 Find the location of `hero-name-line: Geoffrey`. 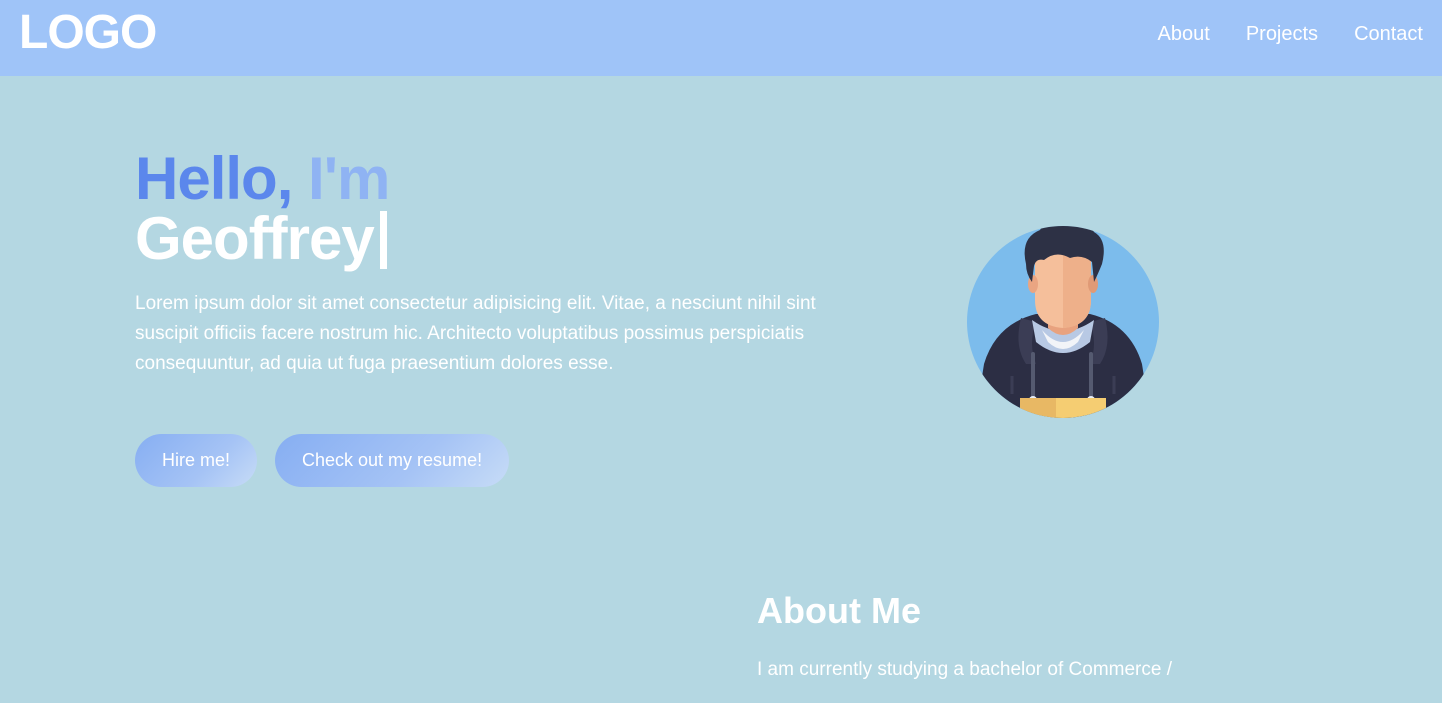

hero-name-line: Geoffrey is located at coordinates (485, 239).